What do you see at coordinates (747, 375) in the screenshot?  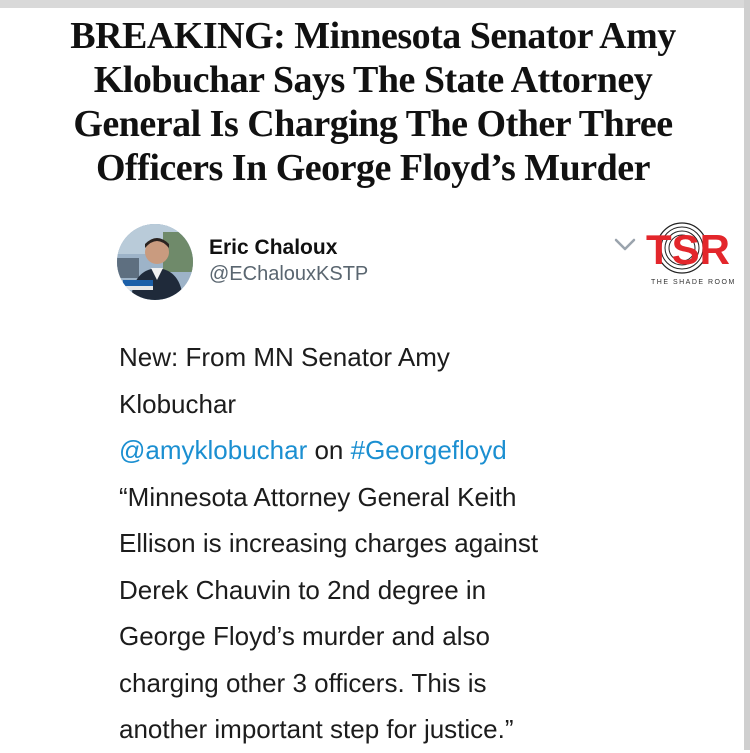 I see `right-edge` at bounding box center [747, 375].